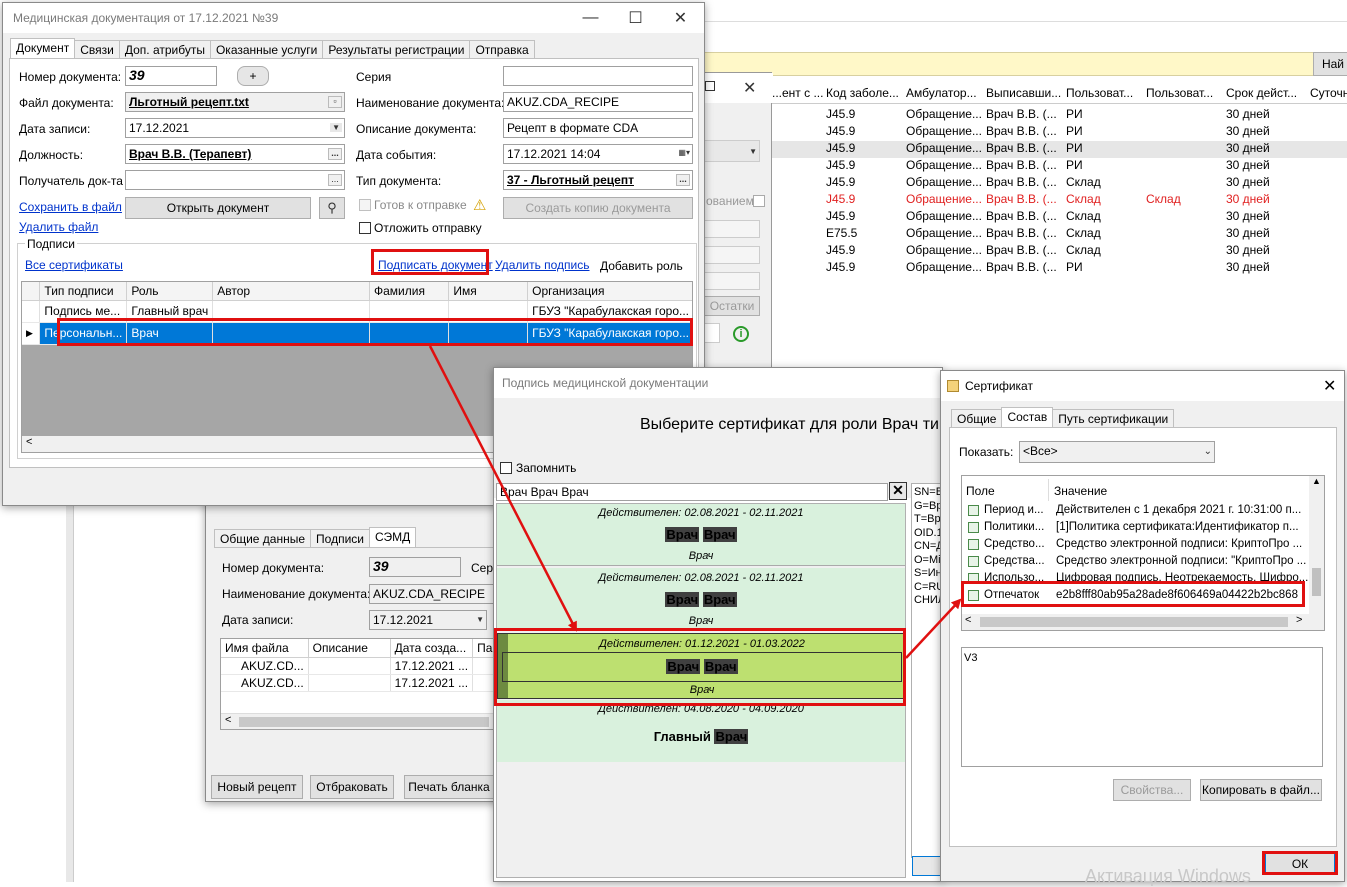 This screenshot has width=1347, height=887. I want to click on arrow-to-thumbprint, so click(933, 628).